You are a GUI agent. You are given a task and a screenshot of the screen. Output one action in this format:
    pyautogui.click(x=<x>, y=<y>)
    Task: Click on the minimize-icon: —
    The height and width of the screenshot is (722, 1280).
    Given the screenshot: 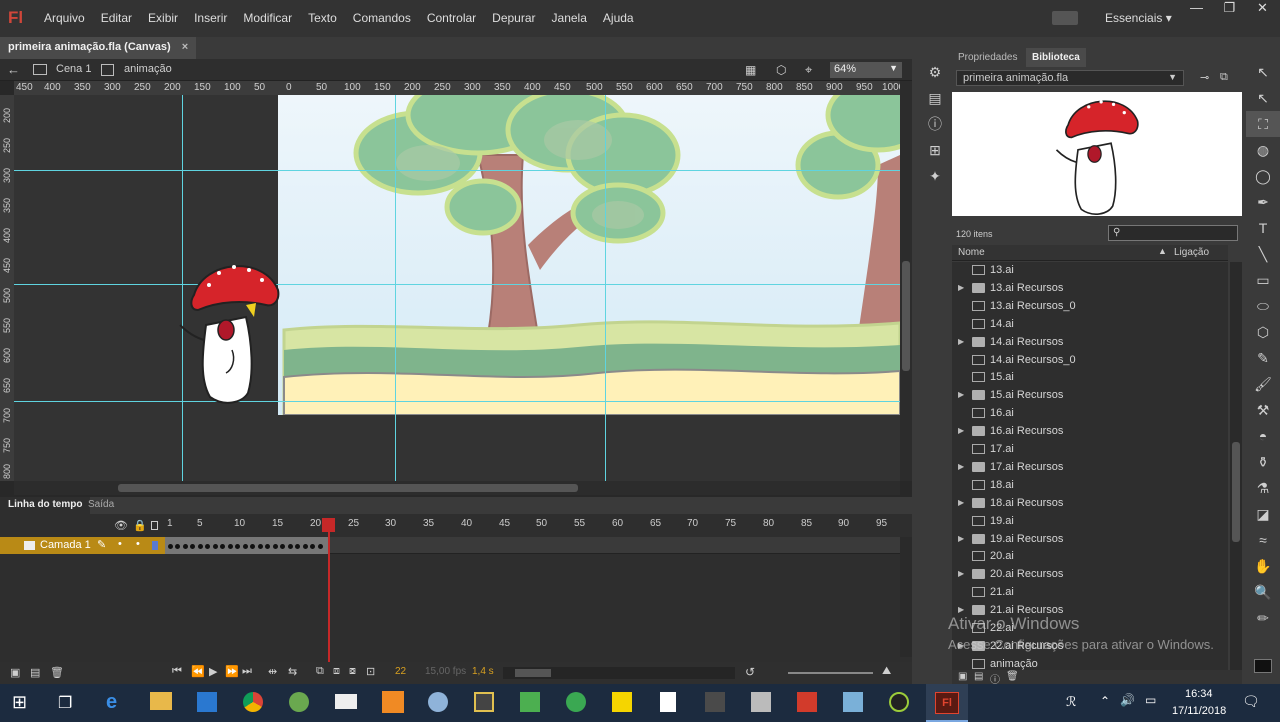 What is the action you would take?
    pyautogui.click(x=1196, y=9)
    